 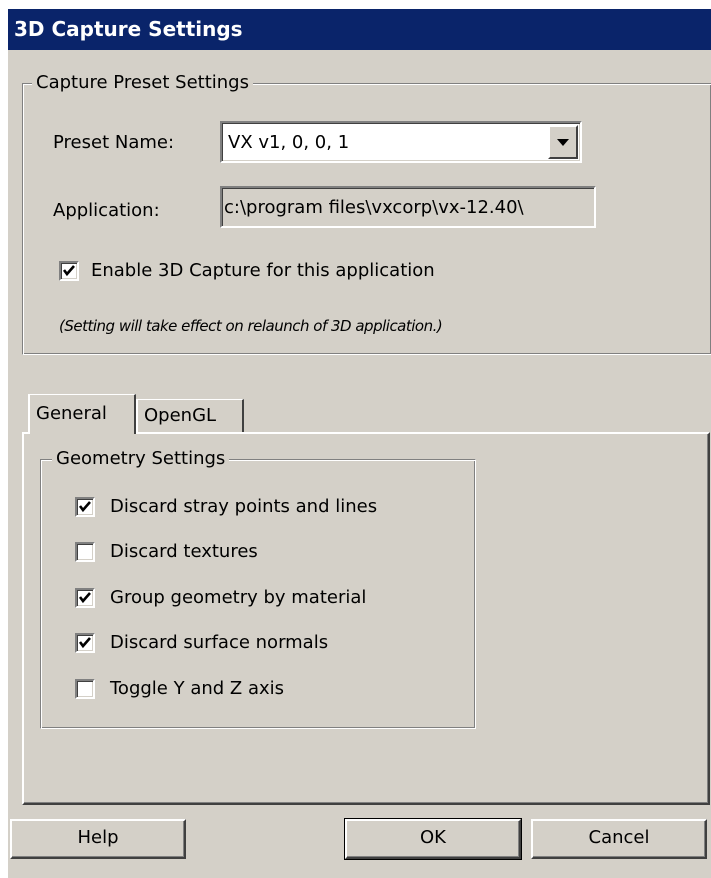 I want to click on dropdown-button, so click(x=563, y=142).